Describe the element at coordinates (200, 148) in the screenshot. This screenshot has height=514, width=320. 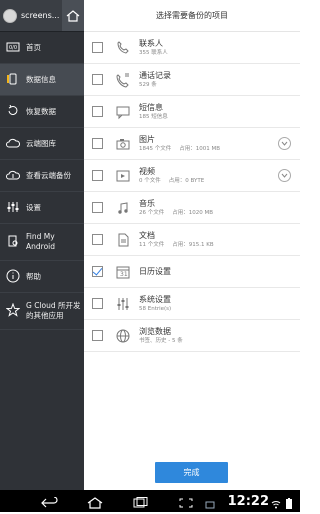
I see `item-size: 占用：1001 MB` at that location.